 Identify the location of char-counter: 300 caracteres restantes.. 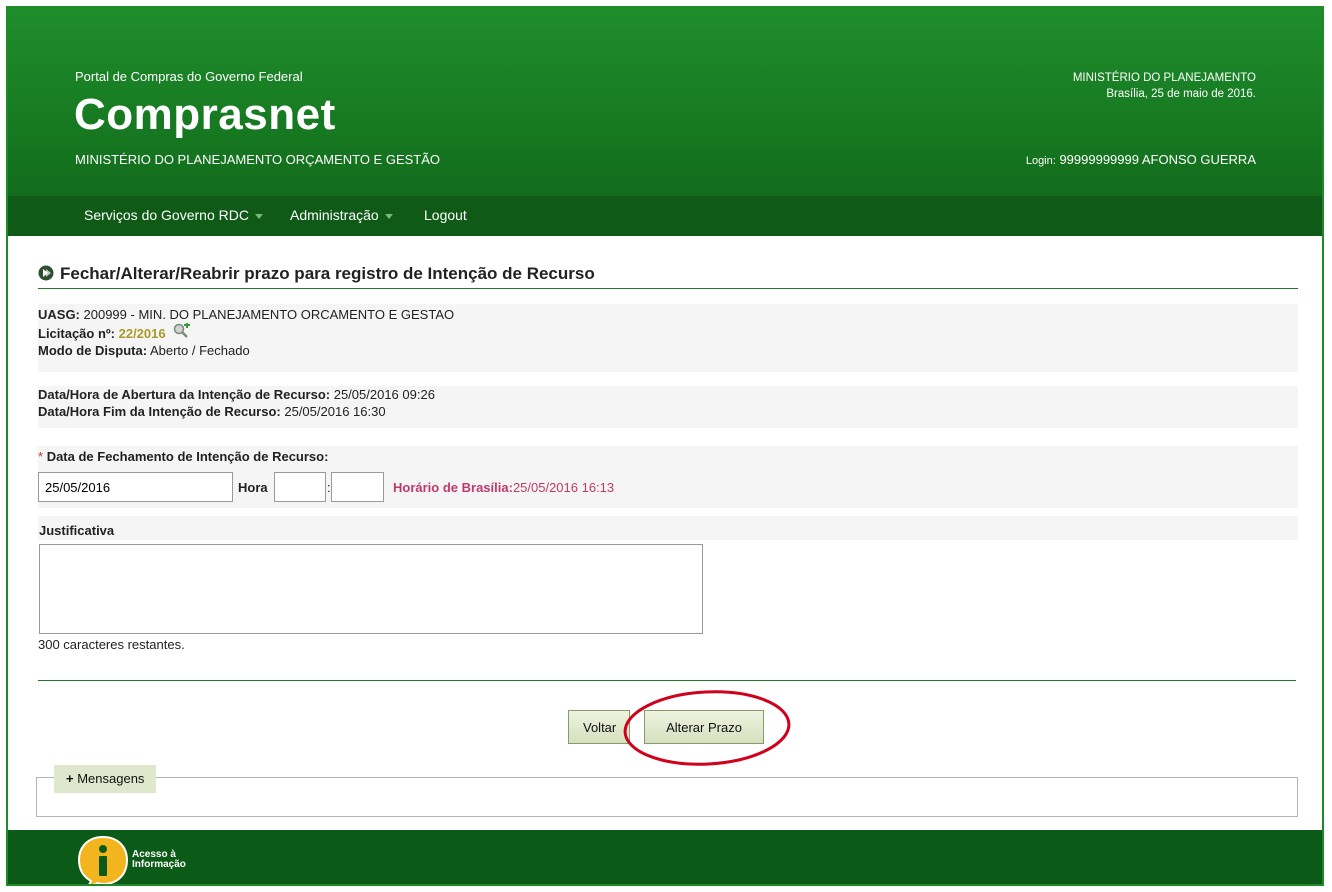
(111, 644).